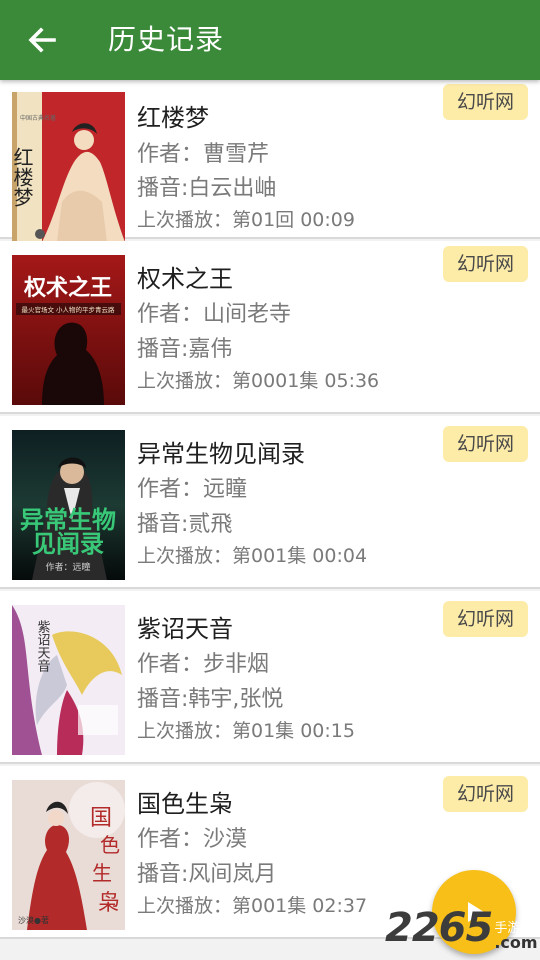  What do you see at coordinates (68, 309) in the screenshot?
I see `svg-text: 最火官场文 小人物的平步青云路` at bounding box center [68, 309].